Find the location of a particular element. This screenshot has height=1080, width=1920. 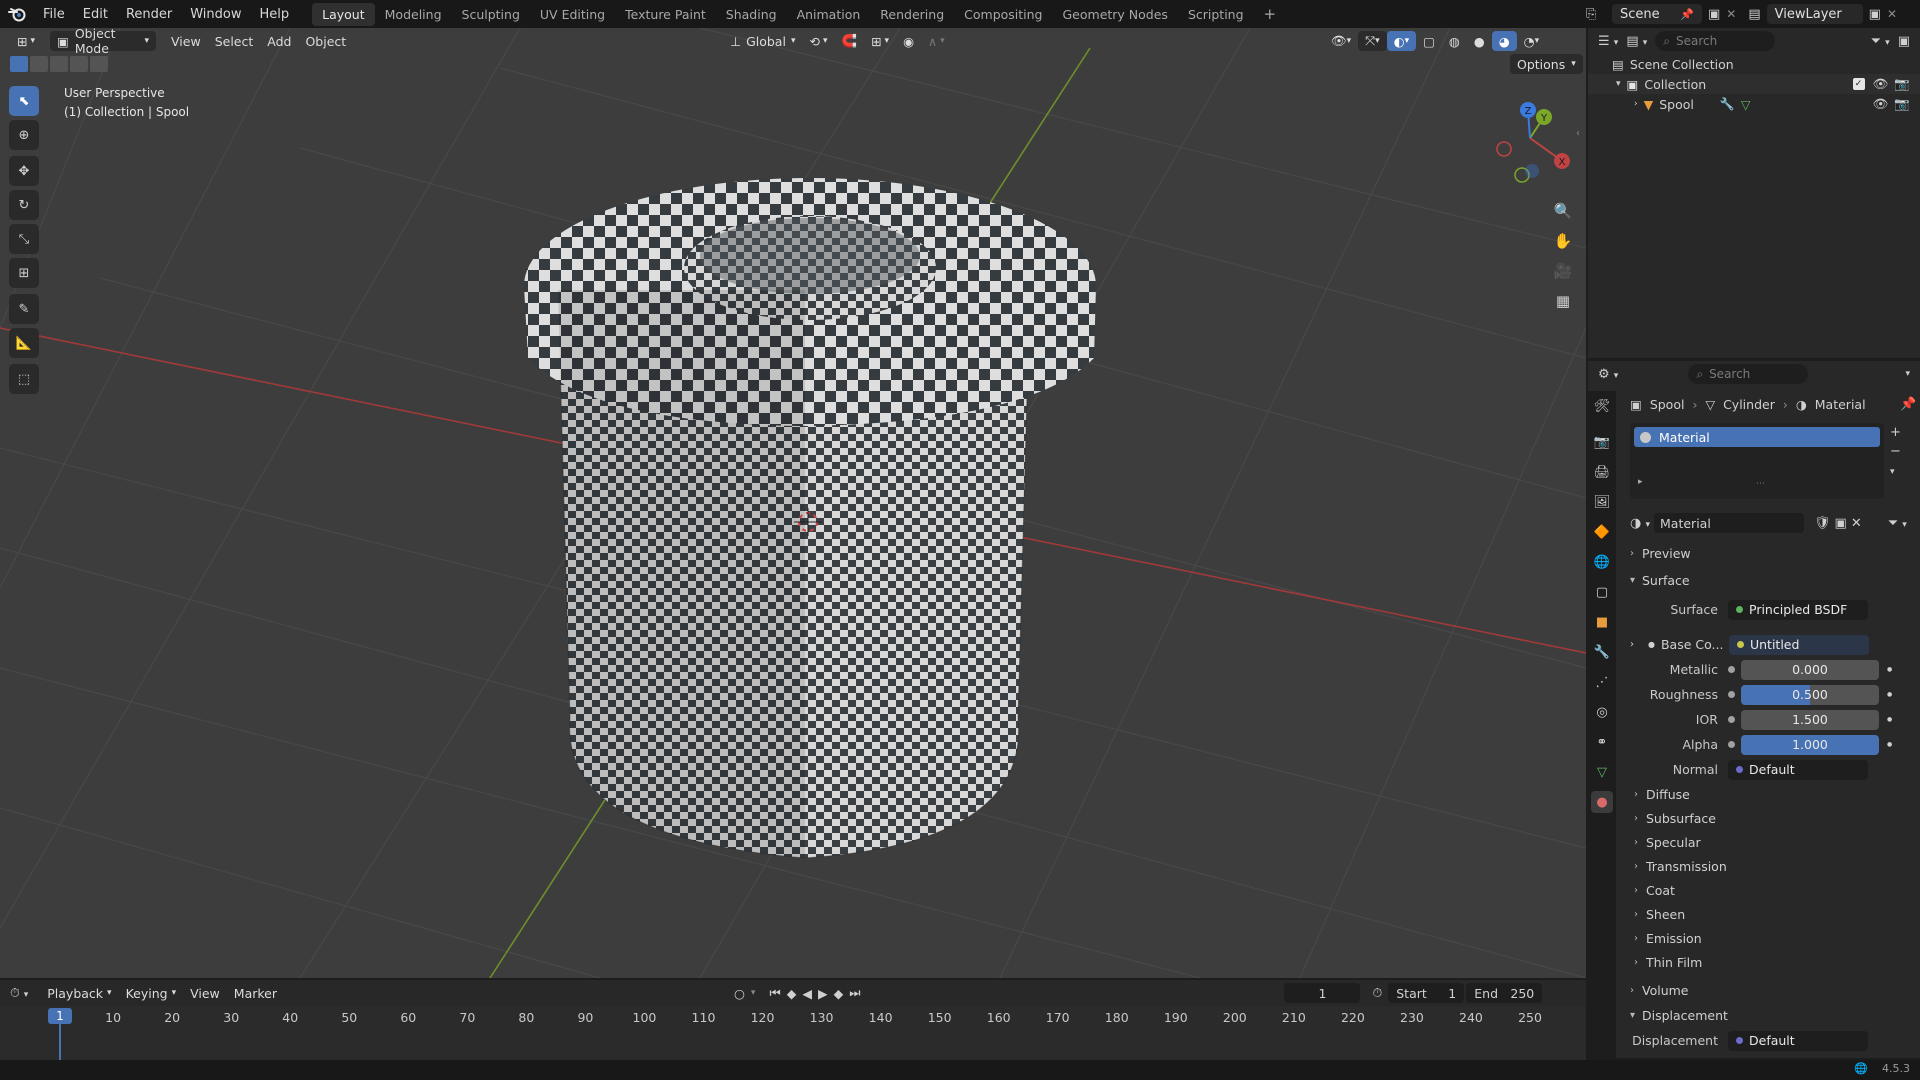

particles-tab-icon: ⋰ is located at coordinates (1602, 682).